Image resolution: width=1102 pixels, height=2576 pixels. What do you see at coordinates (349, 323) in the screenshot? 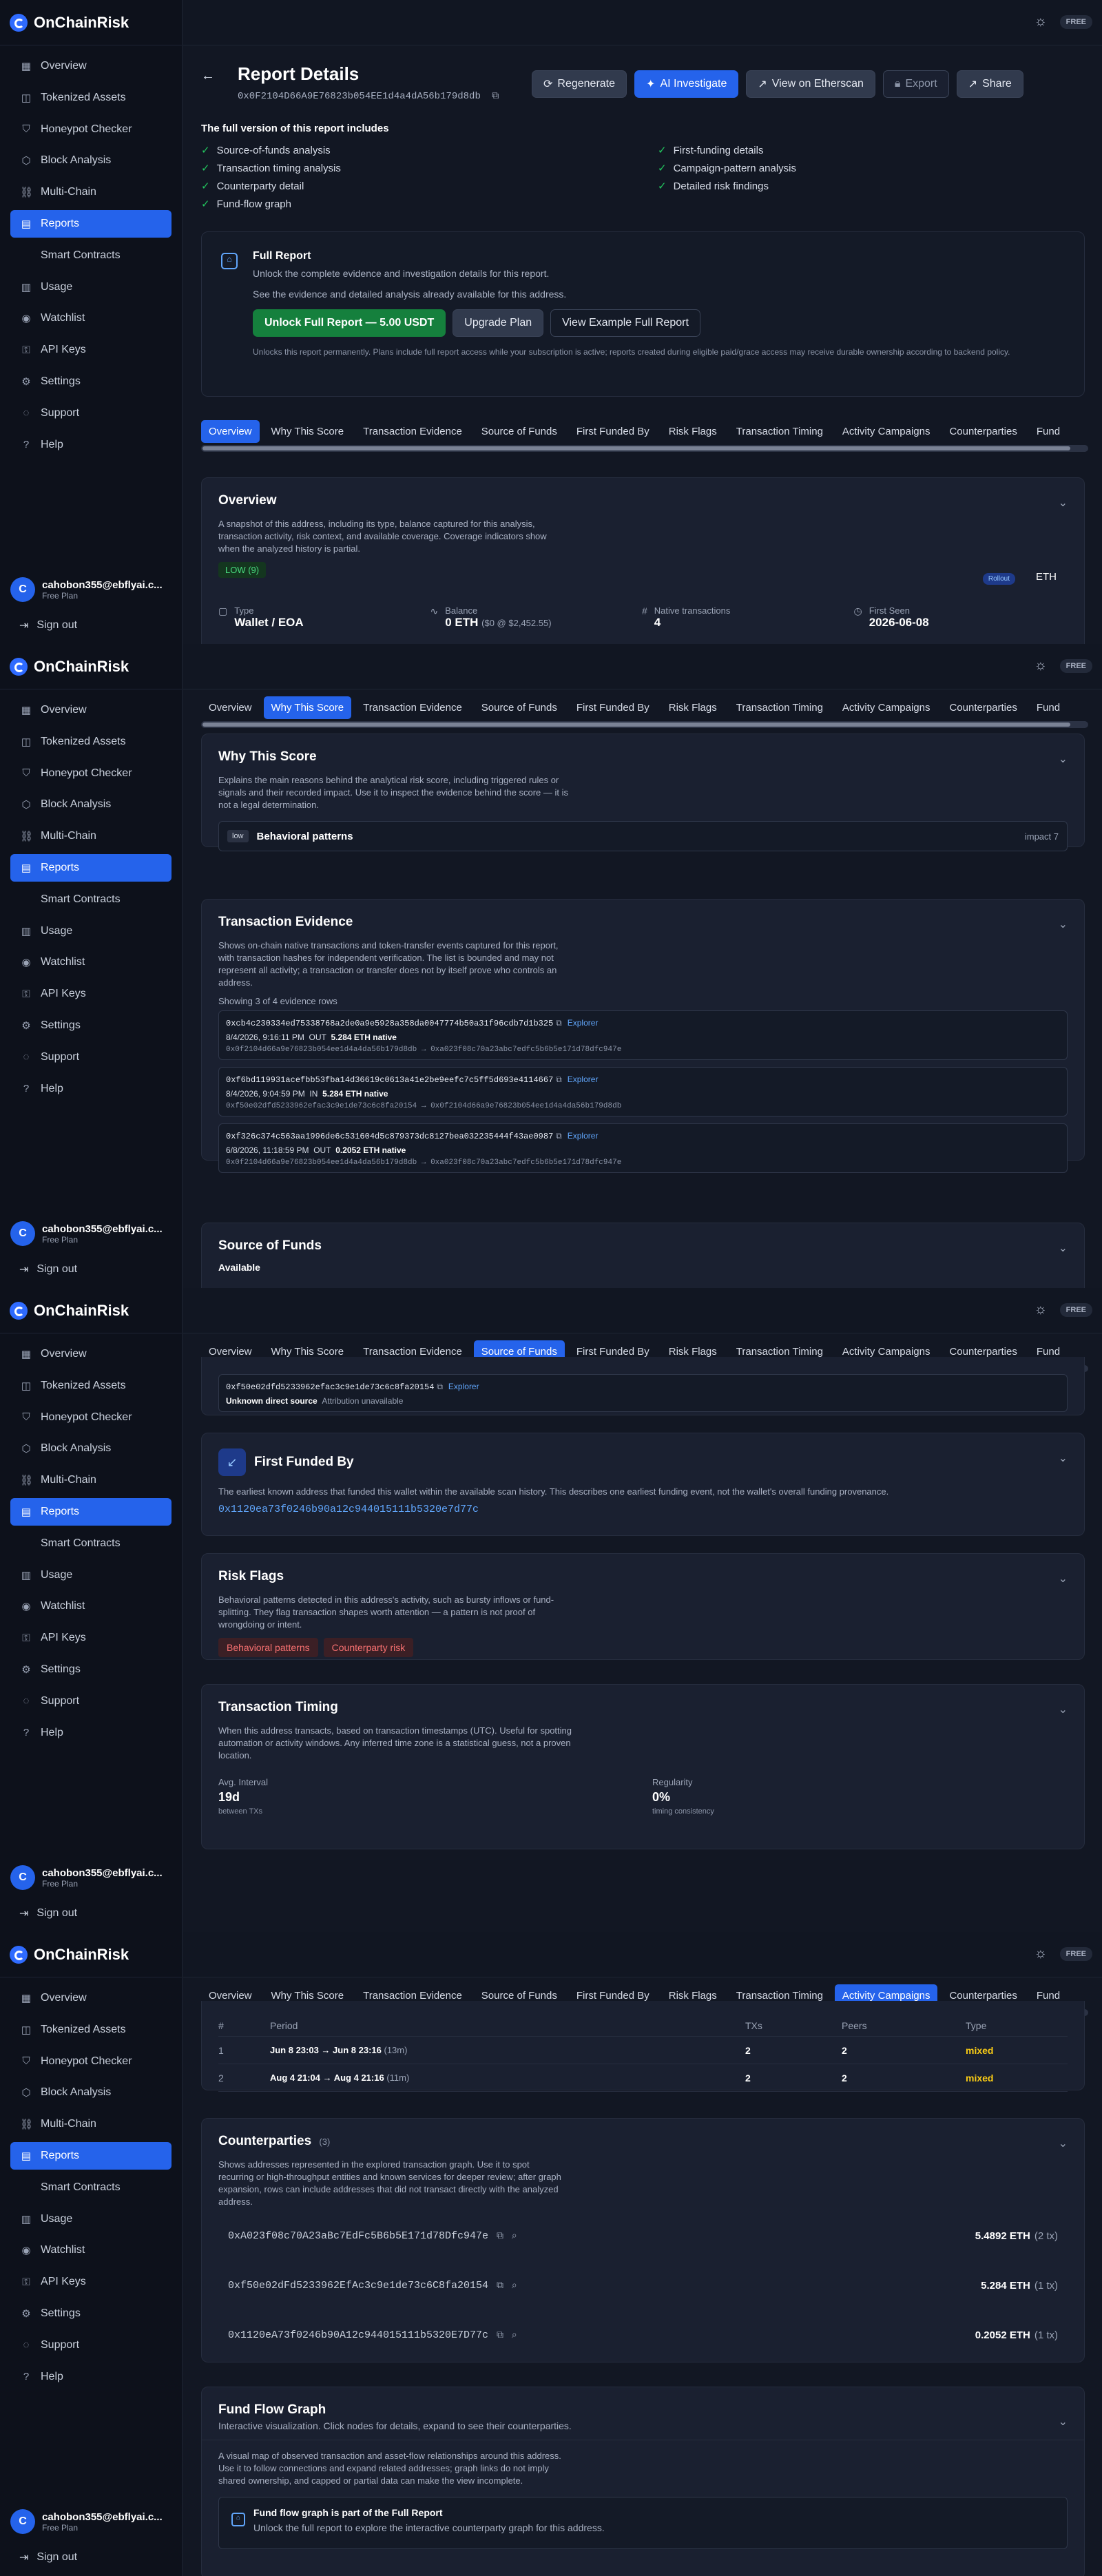
I see `unlock-button: Unlock Full Report — 5.00 USDT` at bounding box center [349, 323].